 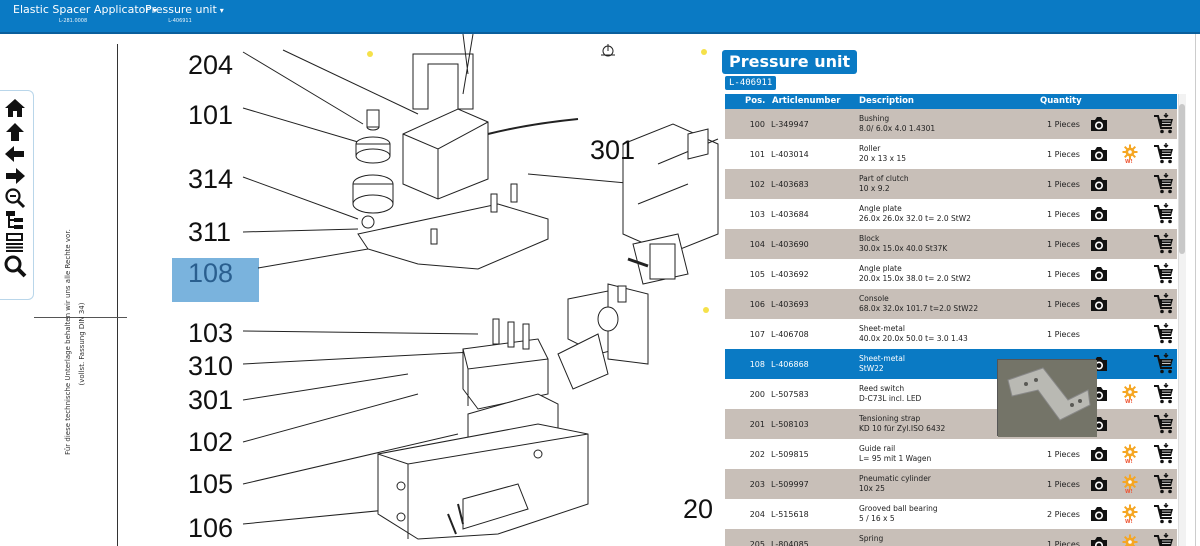 I want to click on column-header-description: Description, so click(x=886, y=101).